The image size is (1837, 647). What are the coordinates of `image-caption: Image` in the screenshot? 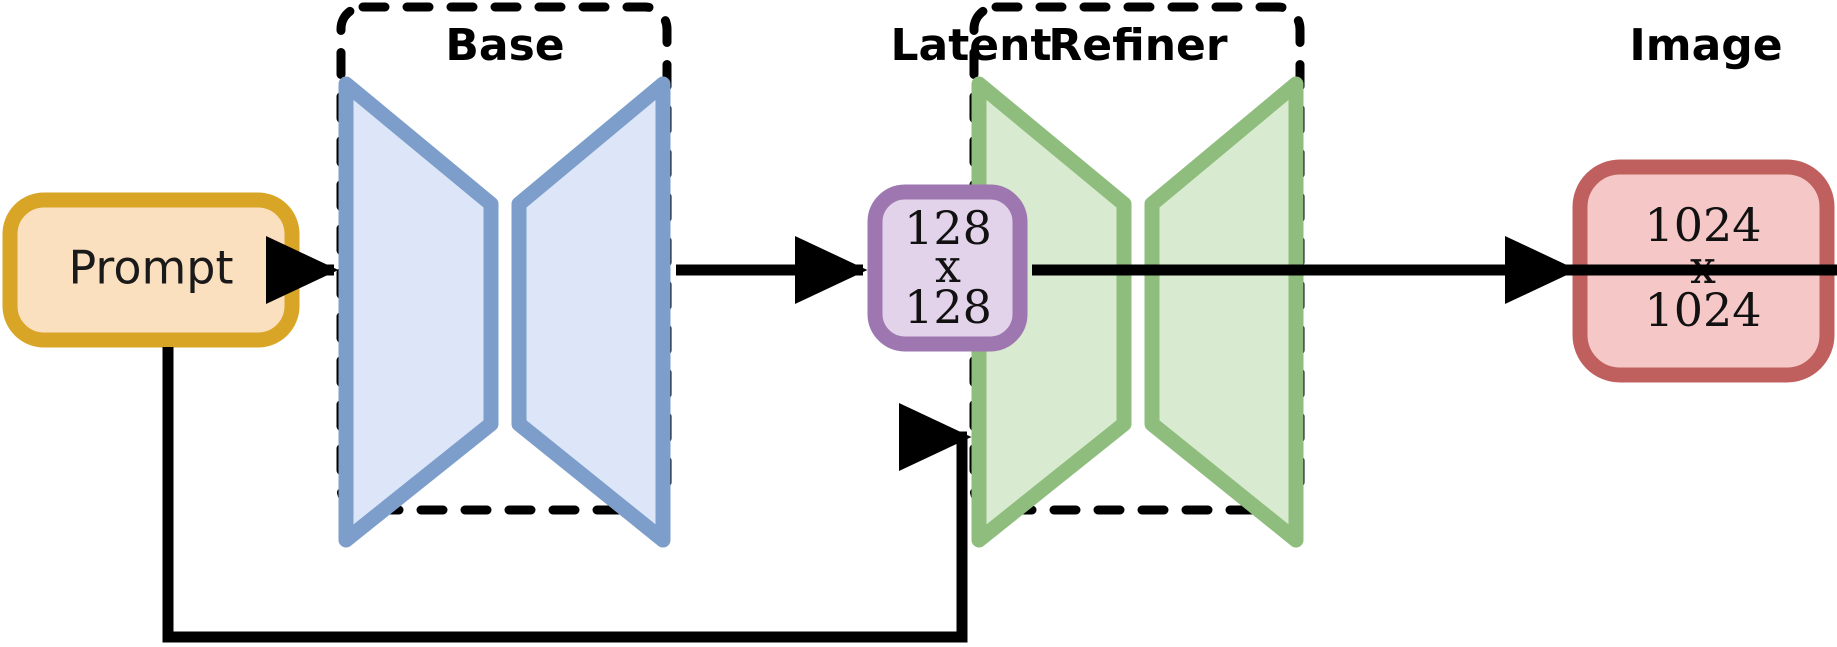 It's located at (1705, 45).